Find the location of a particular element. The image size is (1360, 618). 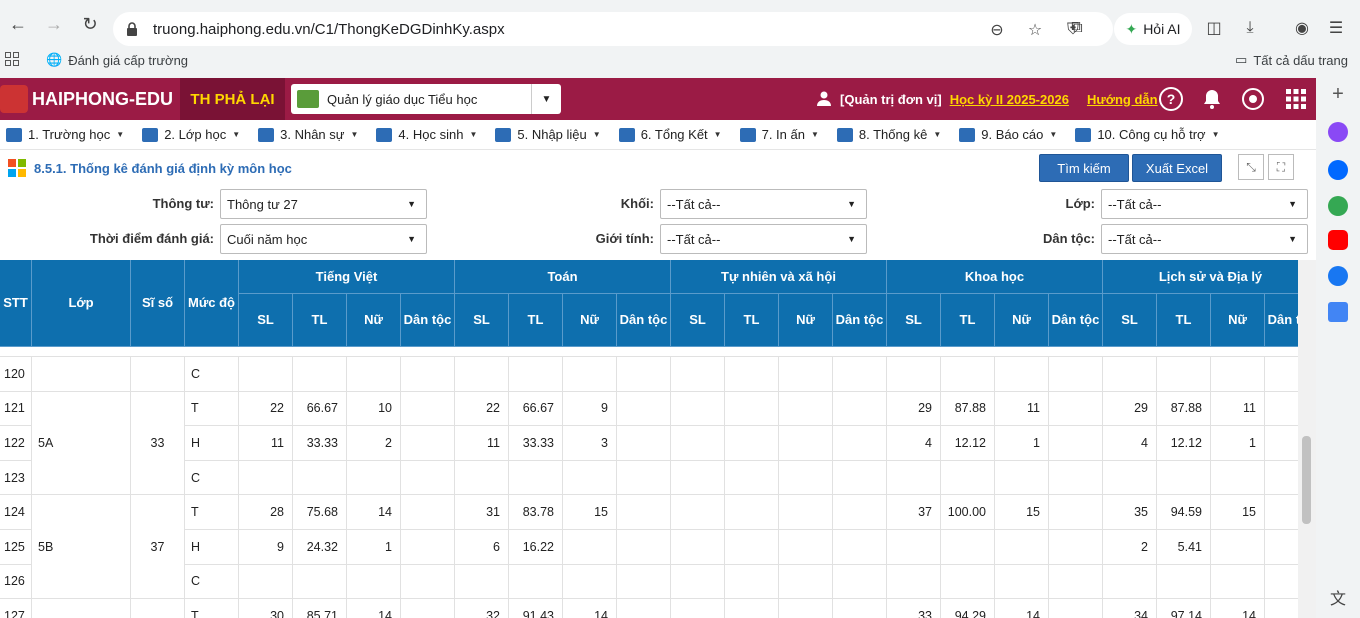

zalo-icon is located at coordinates (1338, 170).